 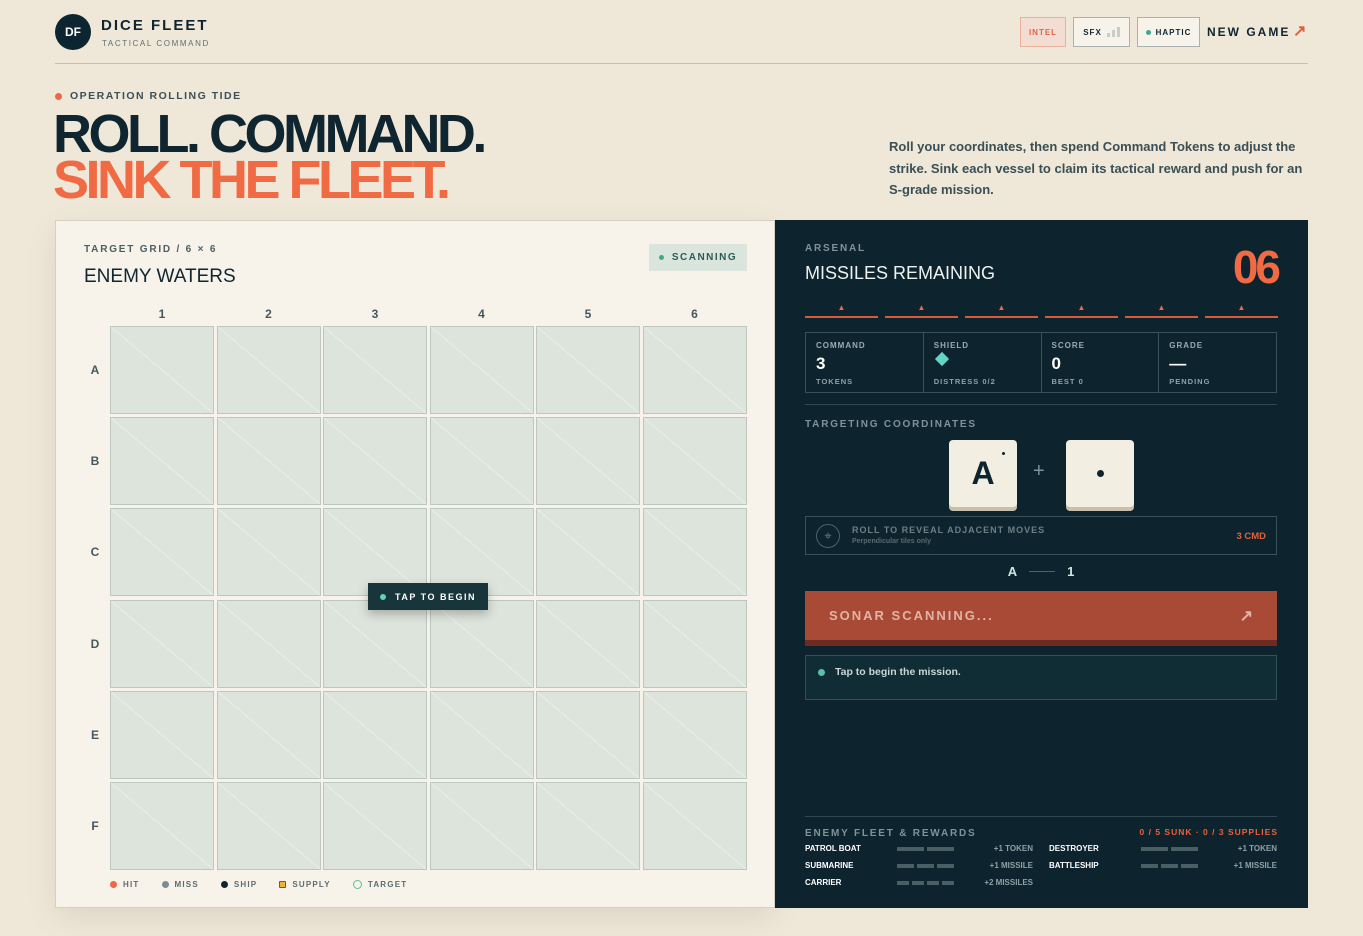 What do you see at coordinates (941, 359) in the screenshot?
I see `diamond-icon` at bounding box center [941, 359].